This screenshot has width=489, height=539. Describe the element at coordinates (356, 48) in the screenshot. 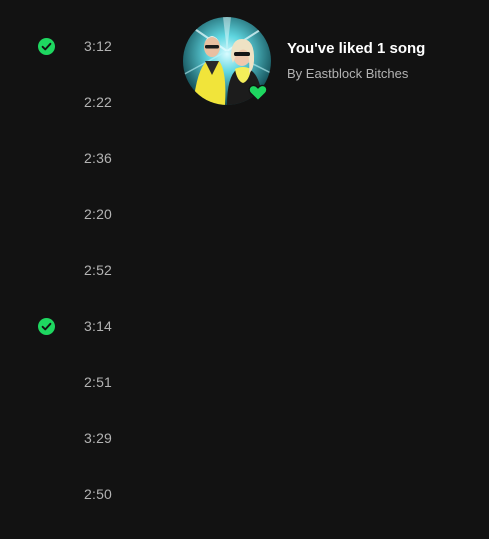

I see `liked-songs-title: You've liked 1 song` at that location.